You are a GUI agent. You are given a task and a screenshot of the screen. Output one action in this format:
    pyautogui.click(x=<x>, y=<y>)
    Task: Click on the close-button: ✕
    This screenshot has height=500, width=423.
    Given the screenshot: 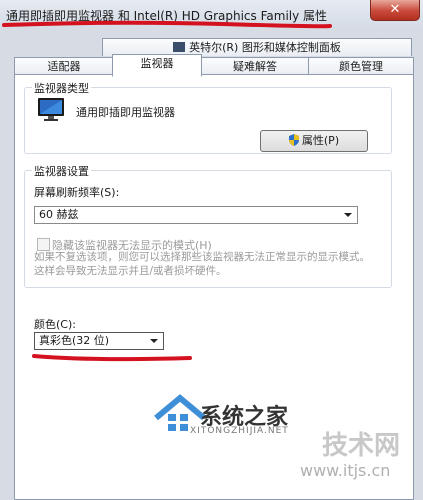 What is the action you would take?
    pyautogui.click(x=395, y=10)
    